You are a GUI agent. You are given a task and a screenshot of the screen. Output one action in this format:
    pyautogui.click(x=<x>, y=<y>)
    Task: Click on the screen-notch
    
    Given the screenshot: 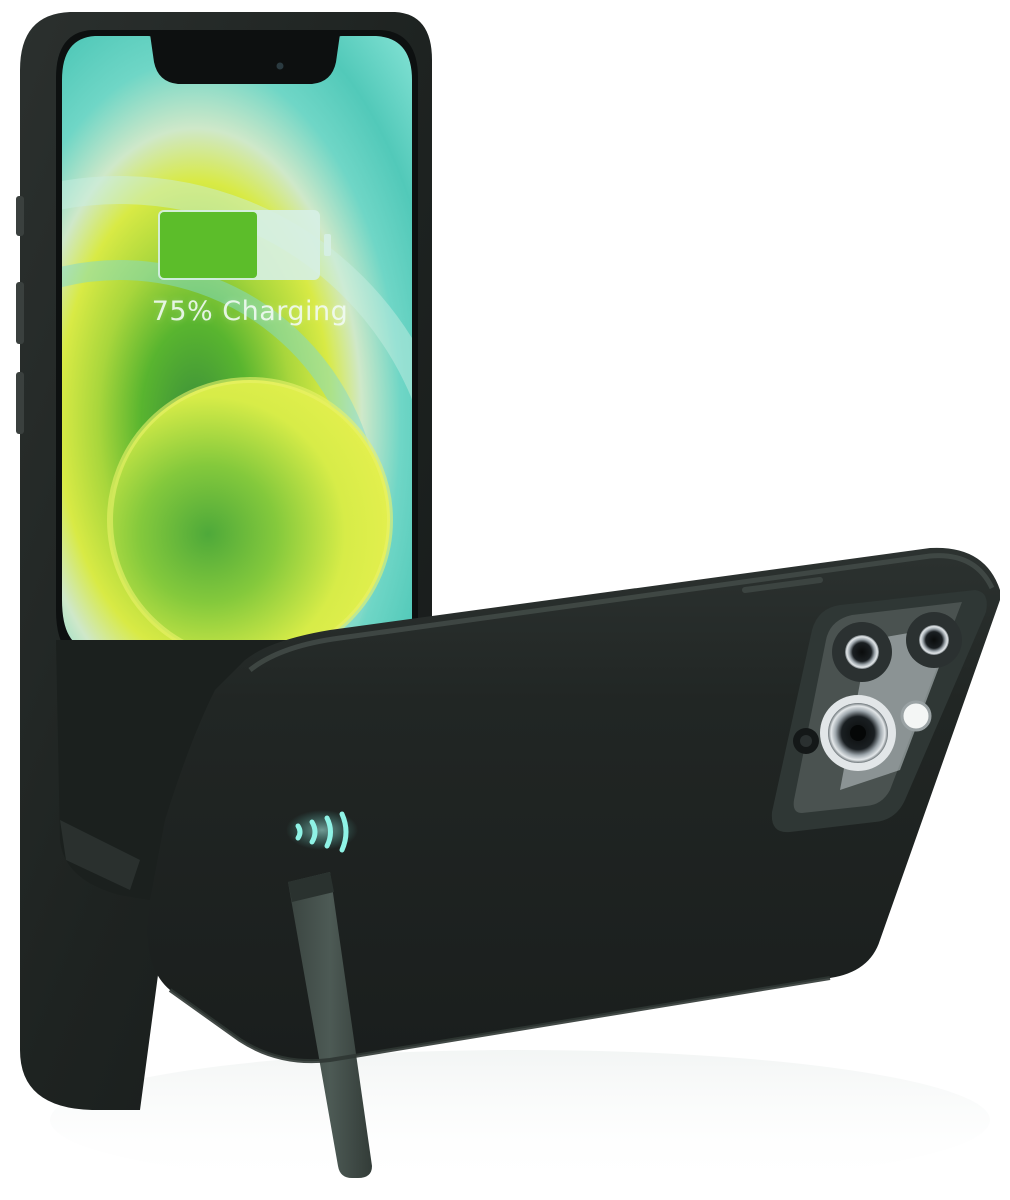 What is the action you would take?
    pyautogui.click(x=245, y=59)
    